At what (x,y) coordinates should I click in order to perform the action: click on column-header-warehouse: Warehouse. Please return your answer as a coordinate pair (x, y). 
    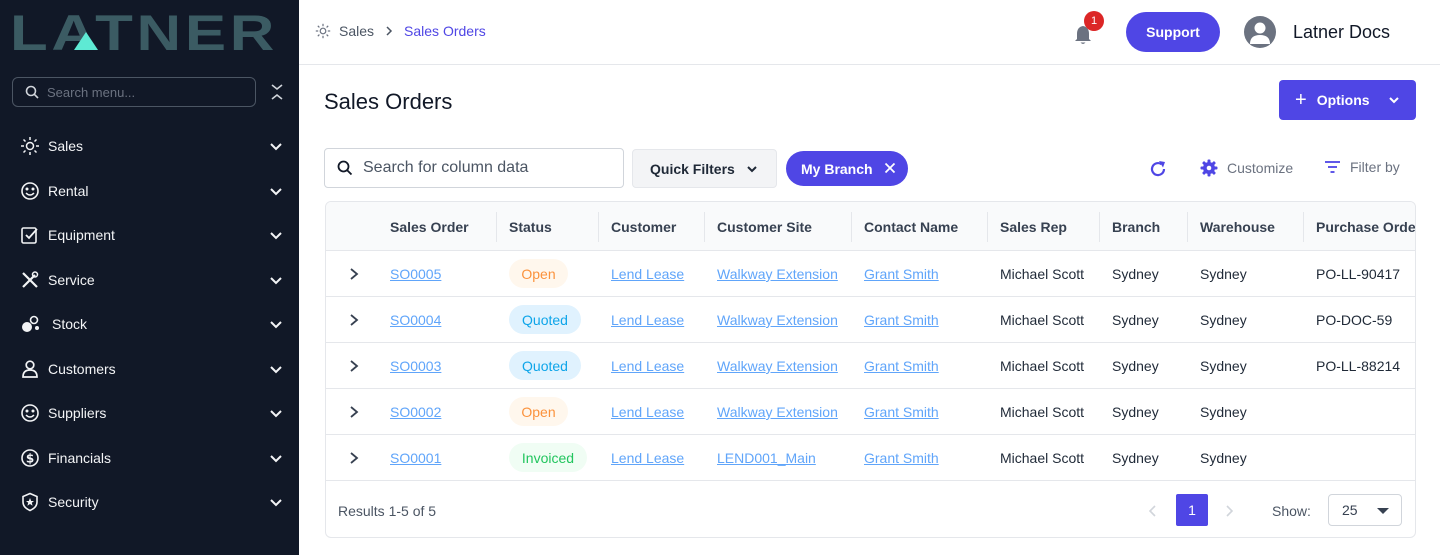
    Looking at the image, I should click on (1237, 227).